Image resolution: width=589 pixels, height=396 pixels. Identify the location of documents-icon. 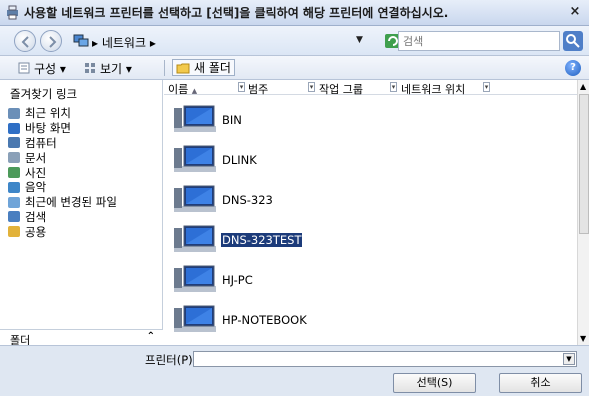
(14, 158).